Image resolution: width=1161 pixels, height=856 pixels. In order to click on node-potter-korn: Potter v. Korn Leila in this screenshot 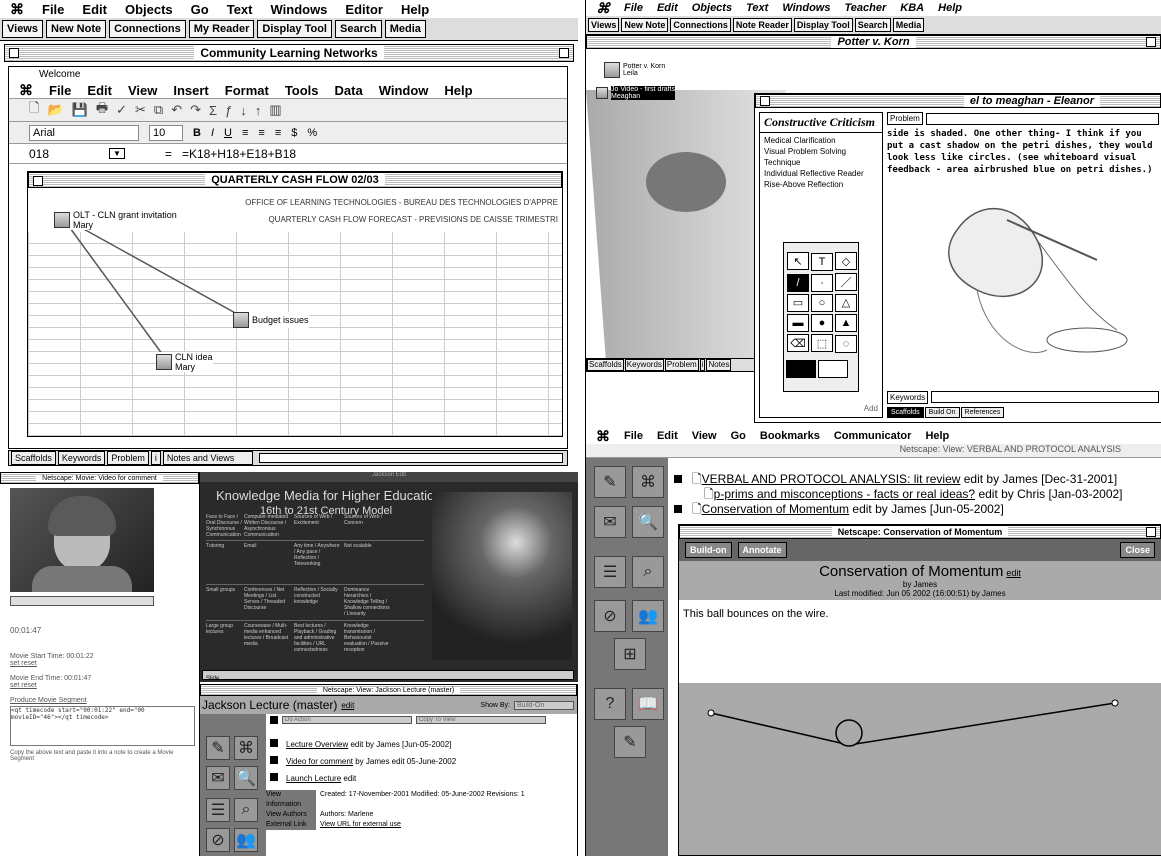, I will do `click(634, 70)`.